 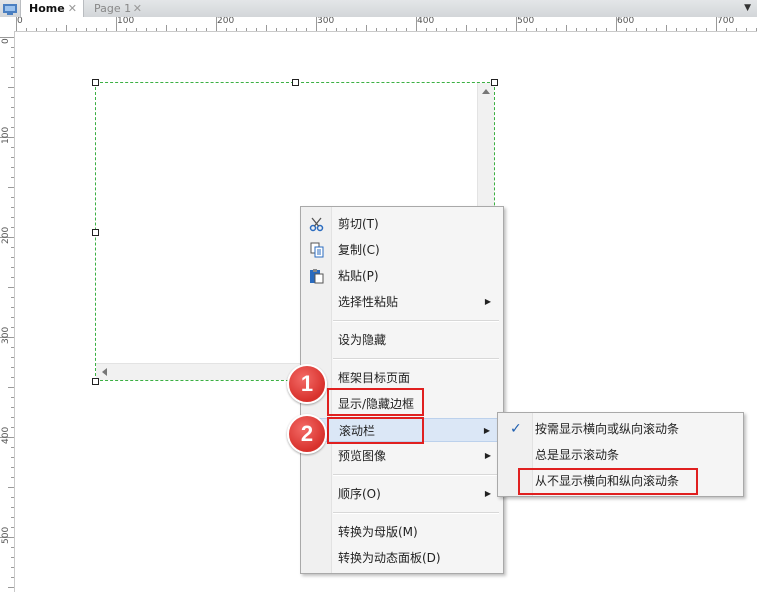 What do you see at coordinates (362, 340) in the screenshot?
I see `menu-item-label: 设为隐藏` at bounding box center [362, 340].